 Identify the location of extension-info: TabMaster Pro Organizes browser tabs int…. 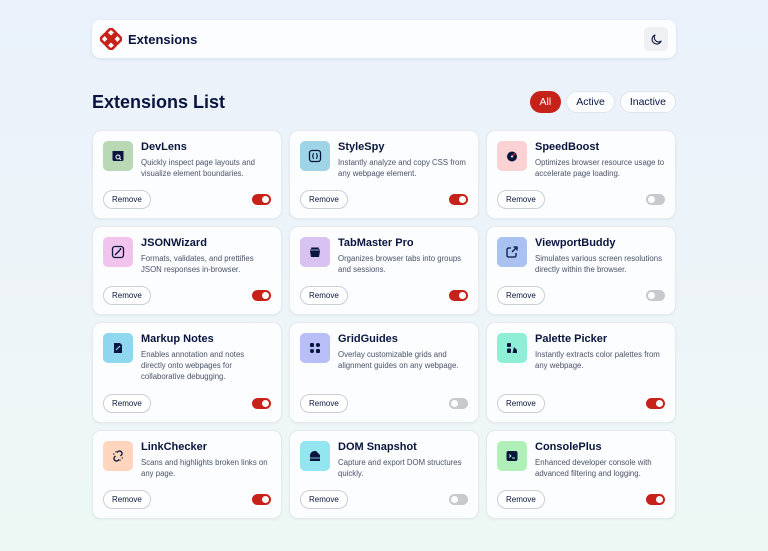
(403, 256).